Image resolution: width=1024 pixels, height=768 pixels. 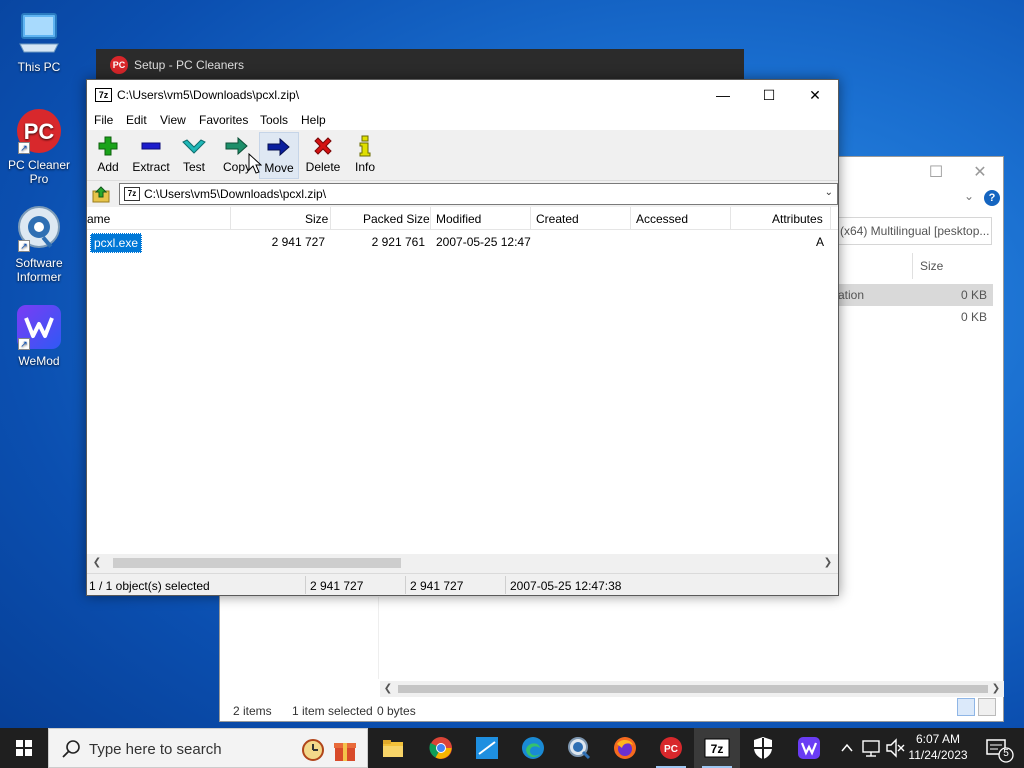 I want to click on minimize-icon: —, so click(x=723, y=95).